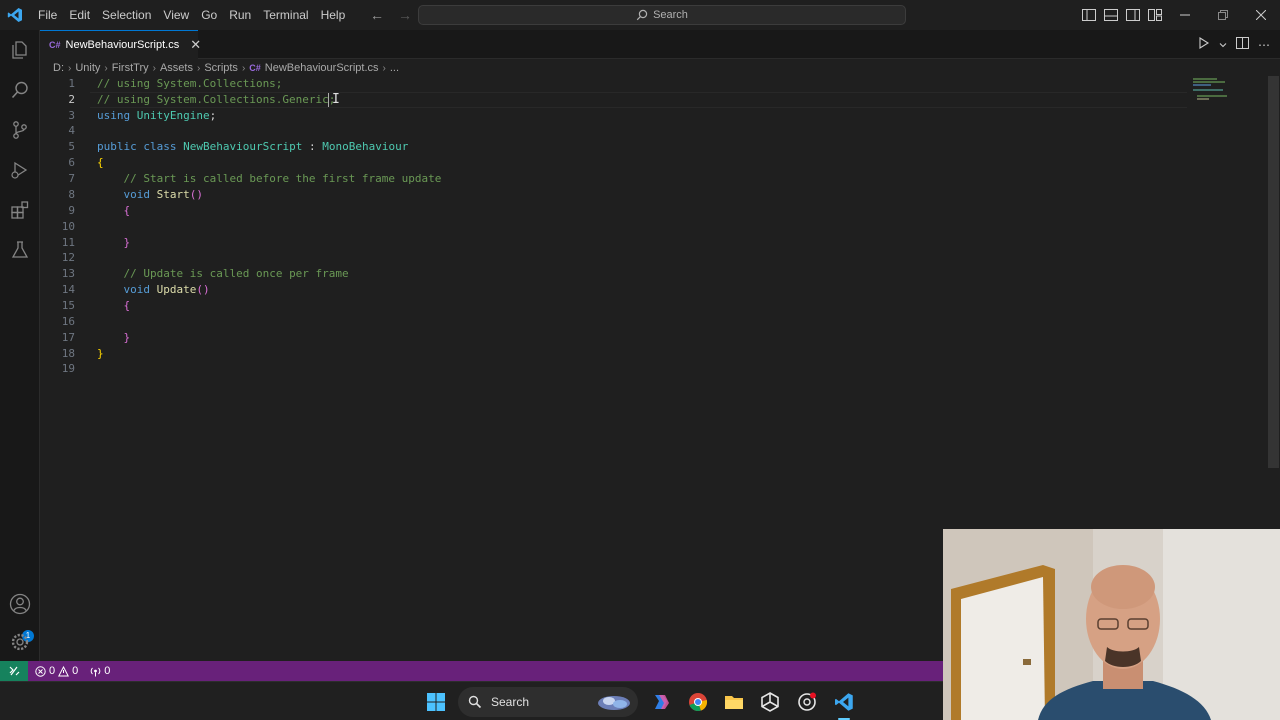 The height and width of the screenshot is (720, 1280). Describe the element at coordinates (1234, 44) in the screenshot. I see `editor-actions: ⋯` at that location.